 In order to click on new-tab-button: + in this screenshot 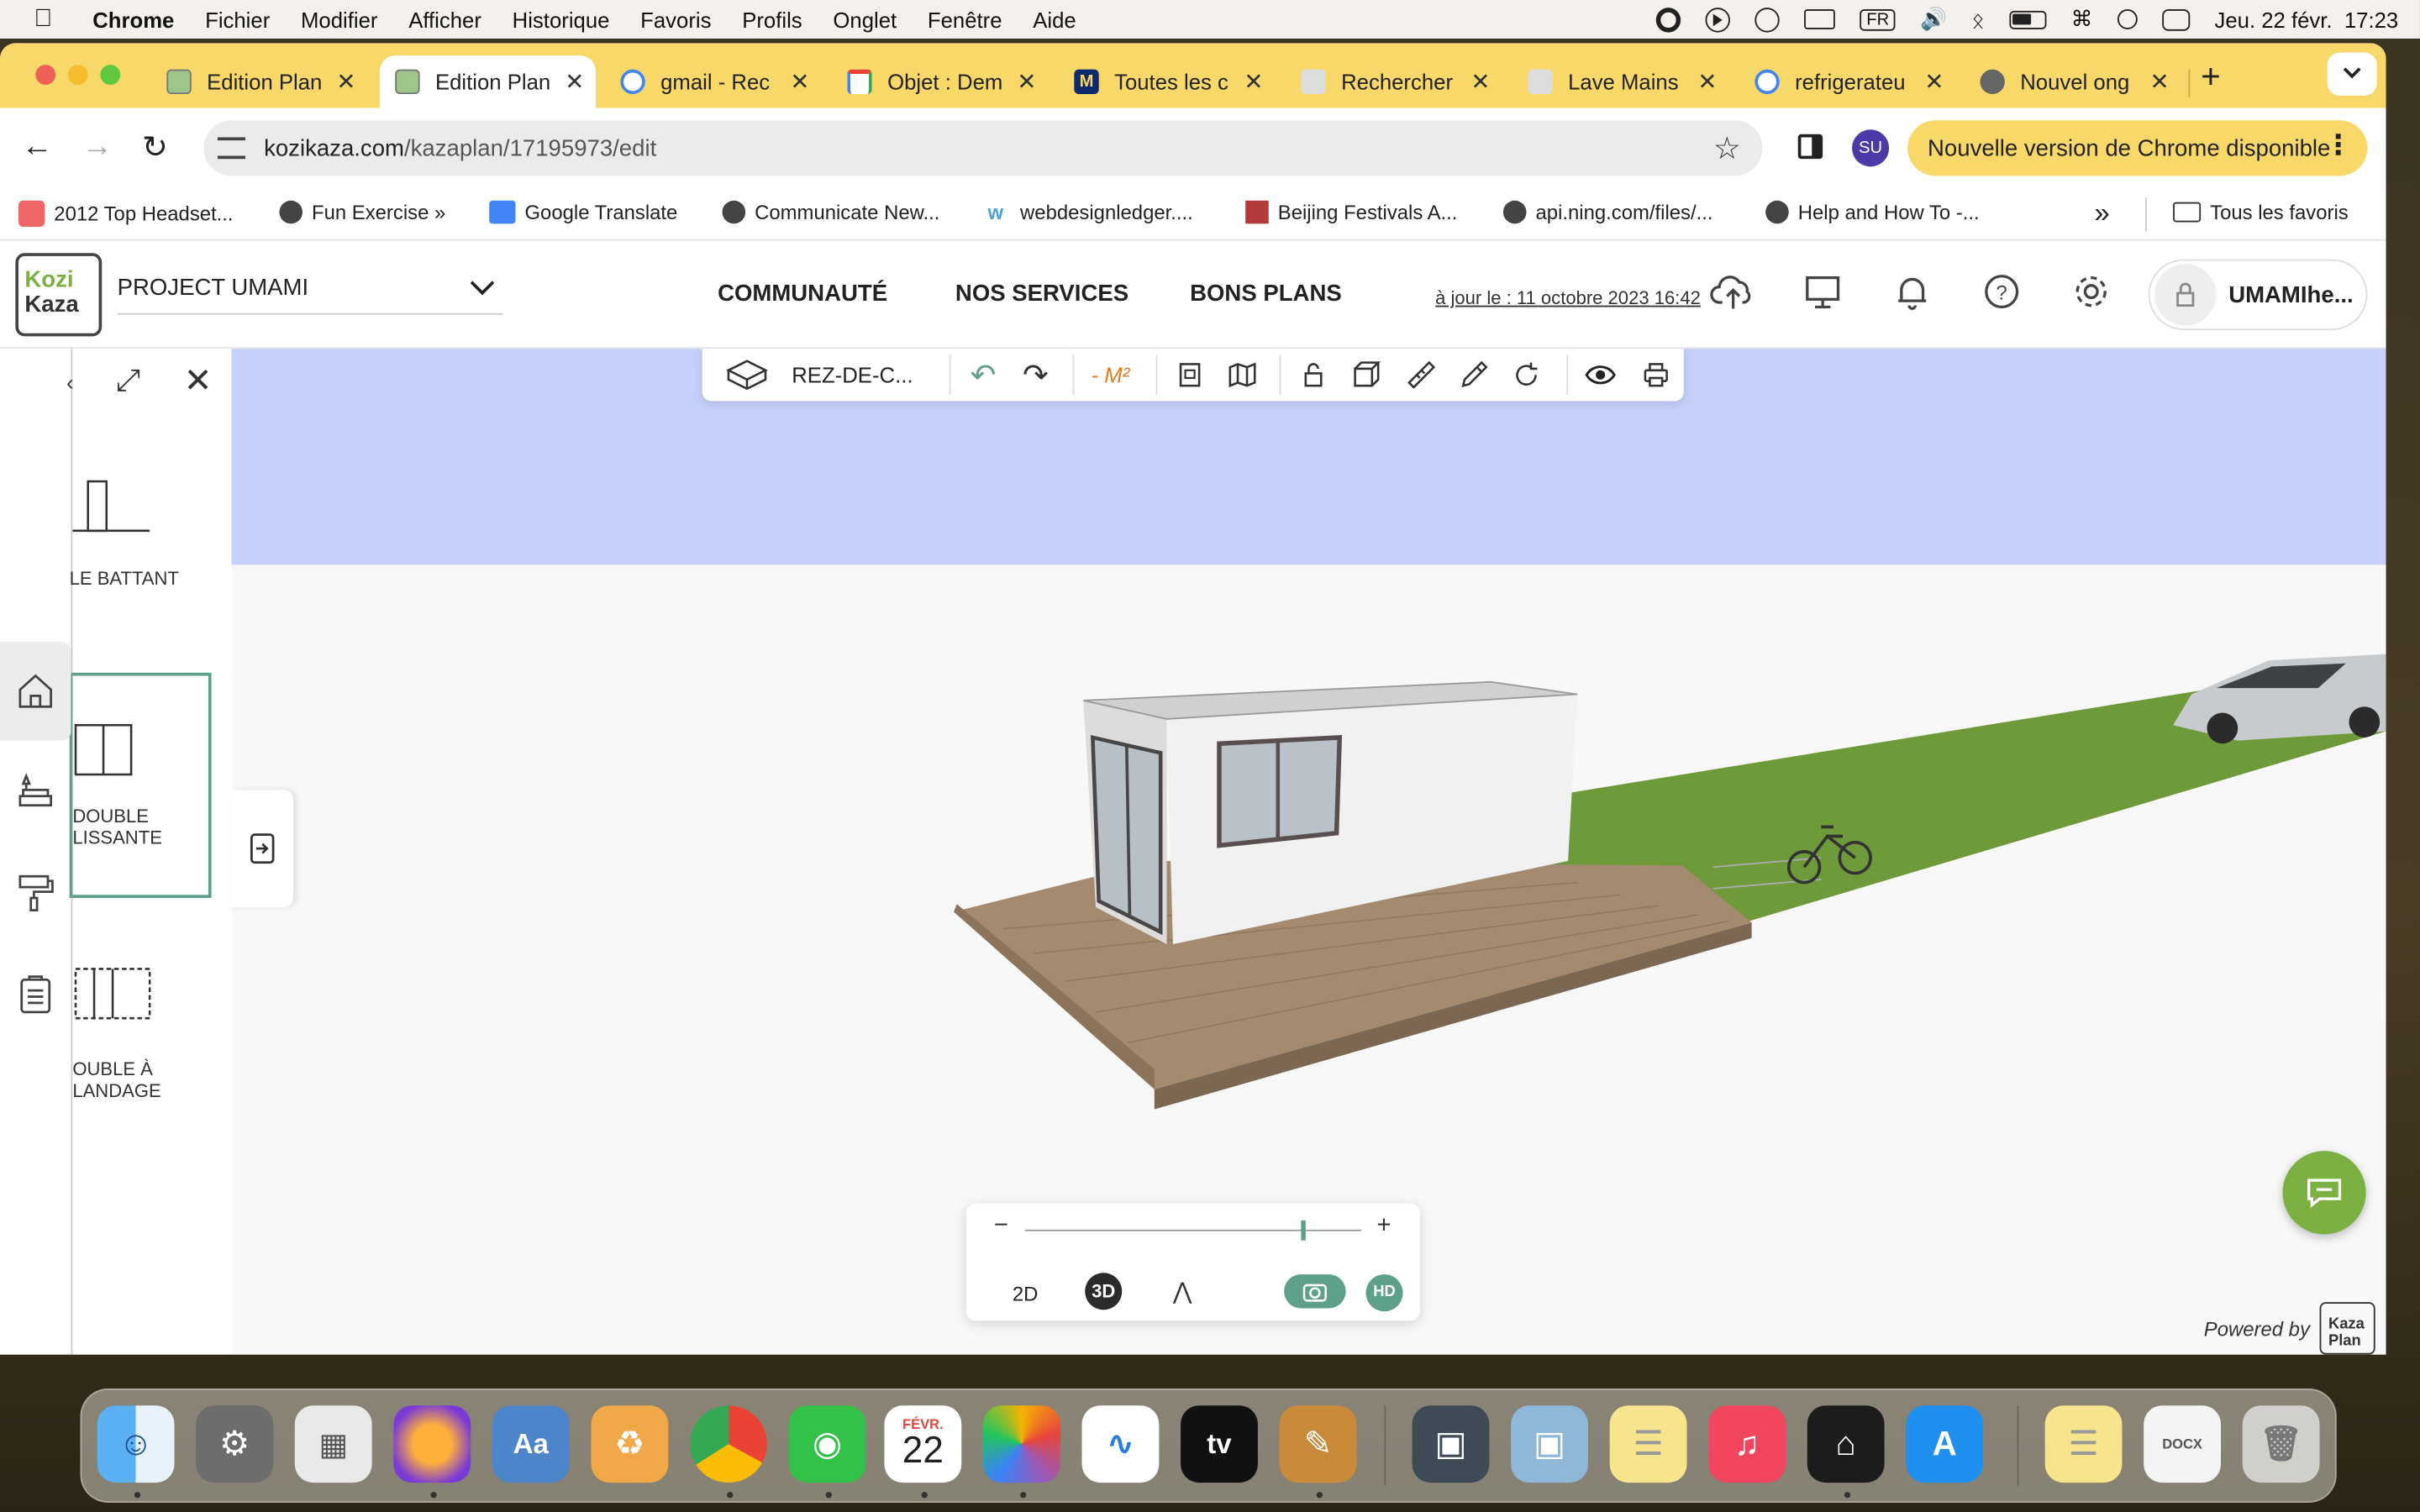, I will do `click(2211, 77)`.